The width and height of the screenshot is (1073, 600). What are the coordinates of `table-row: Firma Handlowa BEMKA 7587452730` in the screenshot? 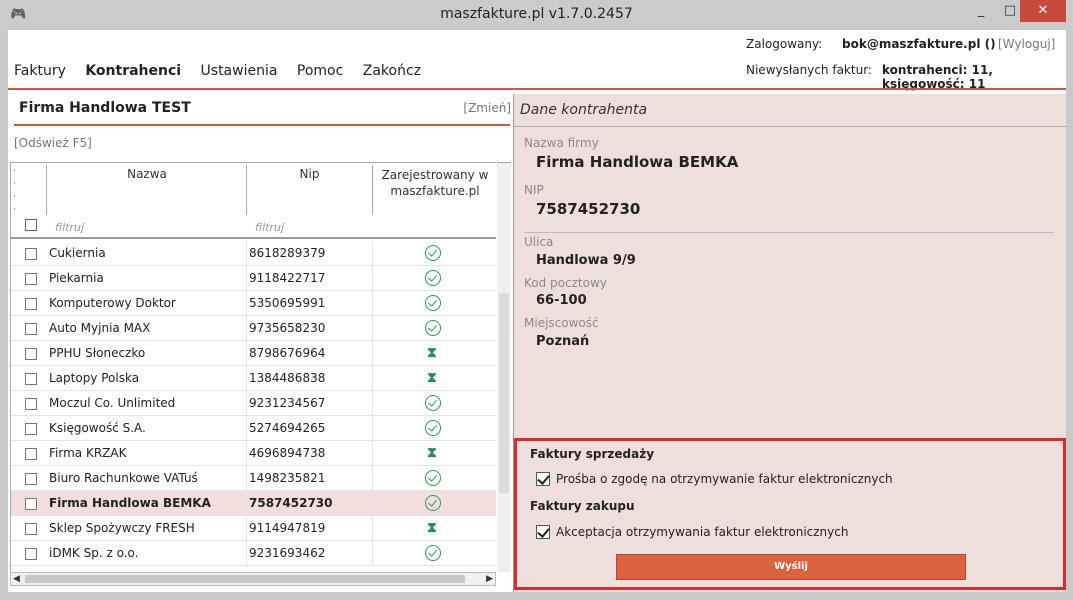 It's located at (253, 503).